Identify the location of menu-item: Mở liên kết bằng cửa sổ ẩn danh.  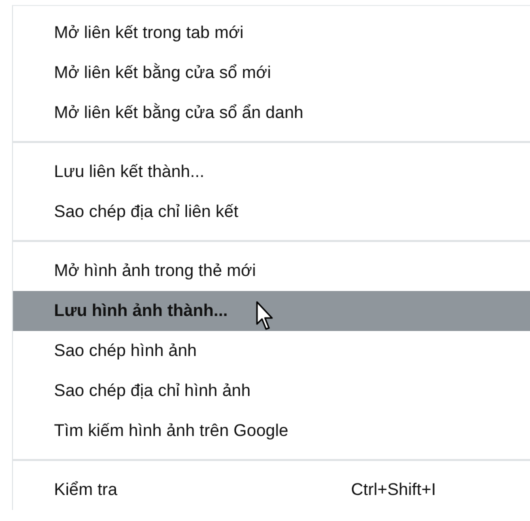
(271, 113).